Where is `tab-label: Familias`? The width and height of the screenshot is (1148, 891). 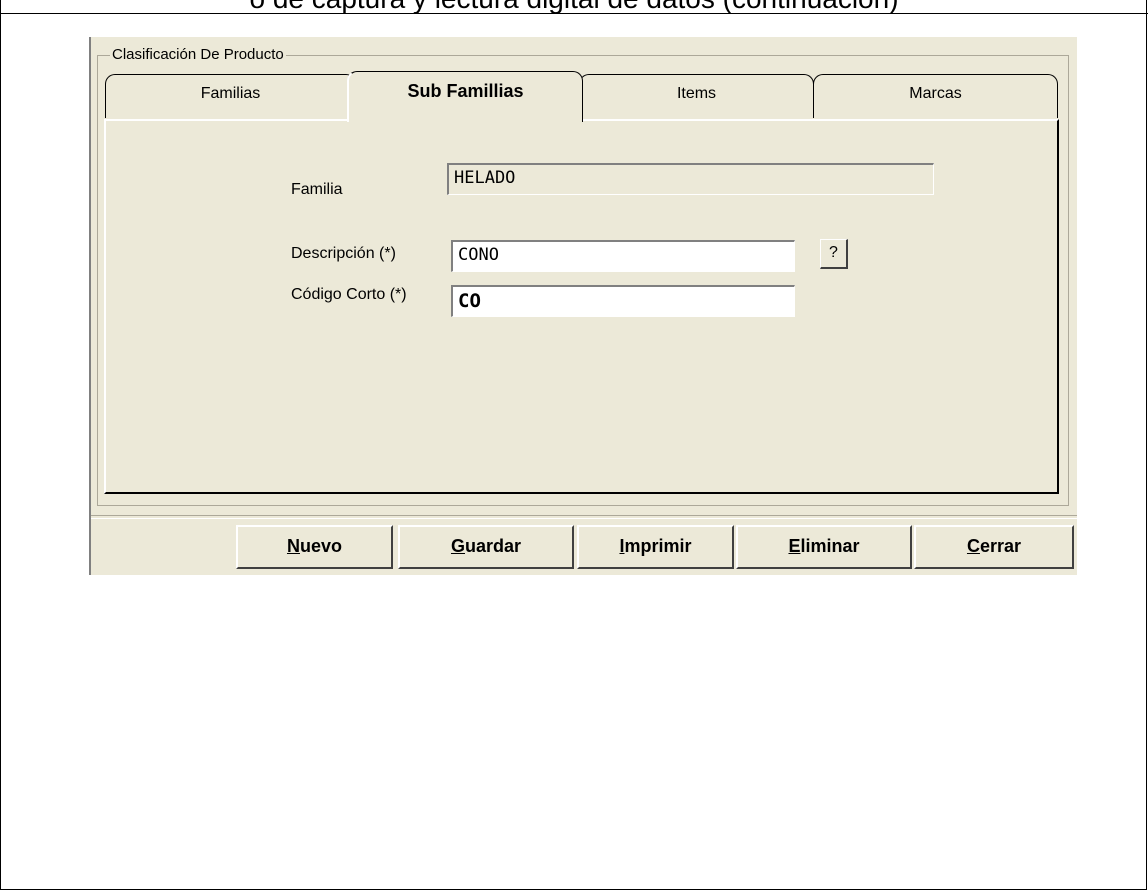
tab-label: Familias is located at coordinates (230, 93).